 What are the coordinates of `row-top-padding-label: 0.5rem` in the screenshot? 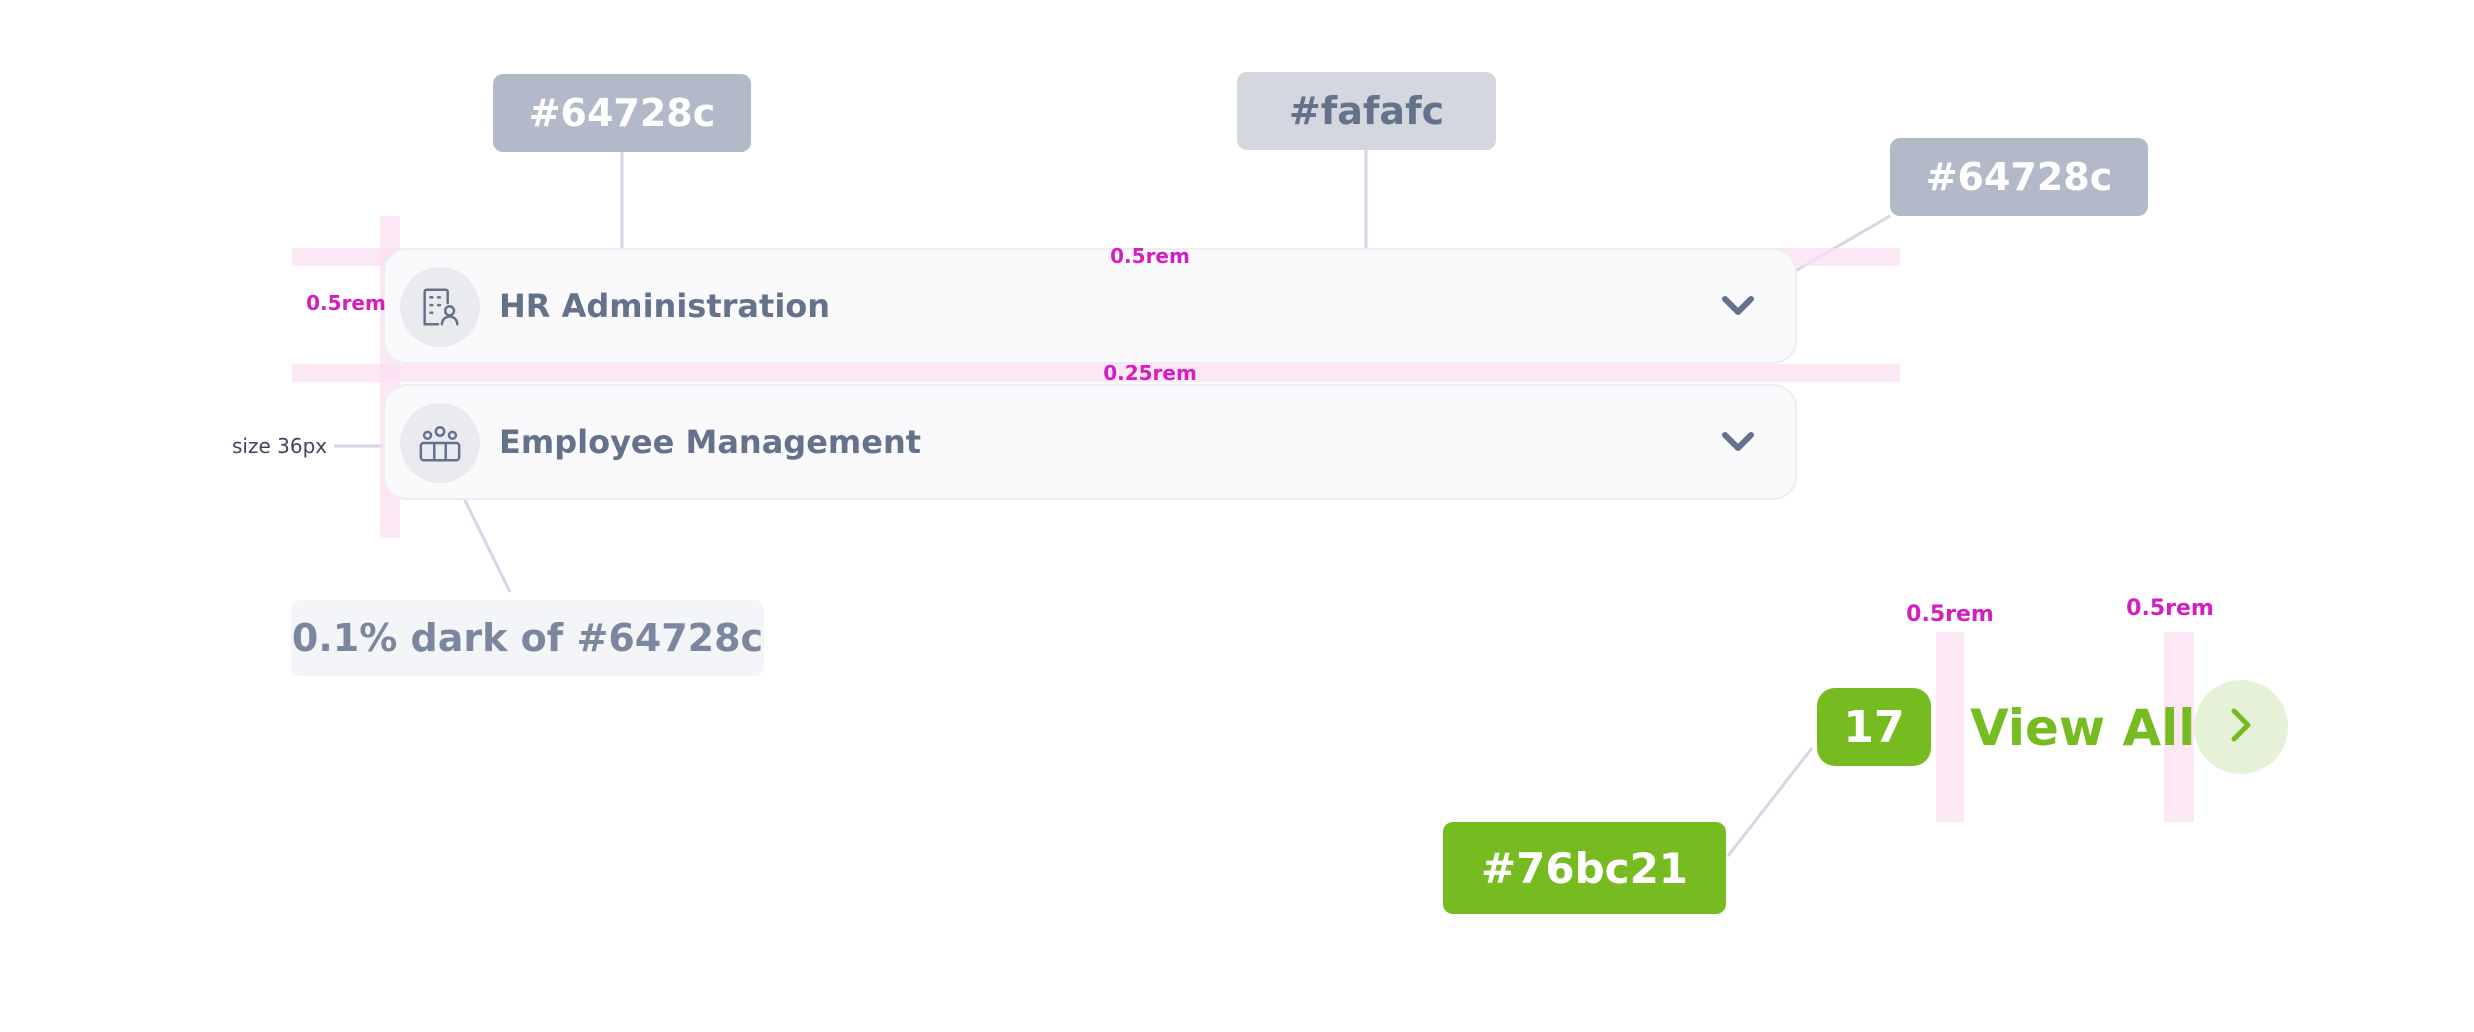 It's located at (1150, 256).